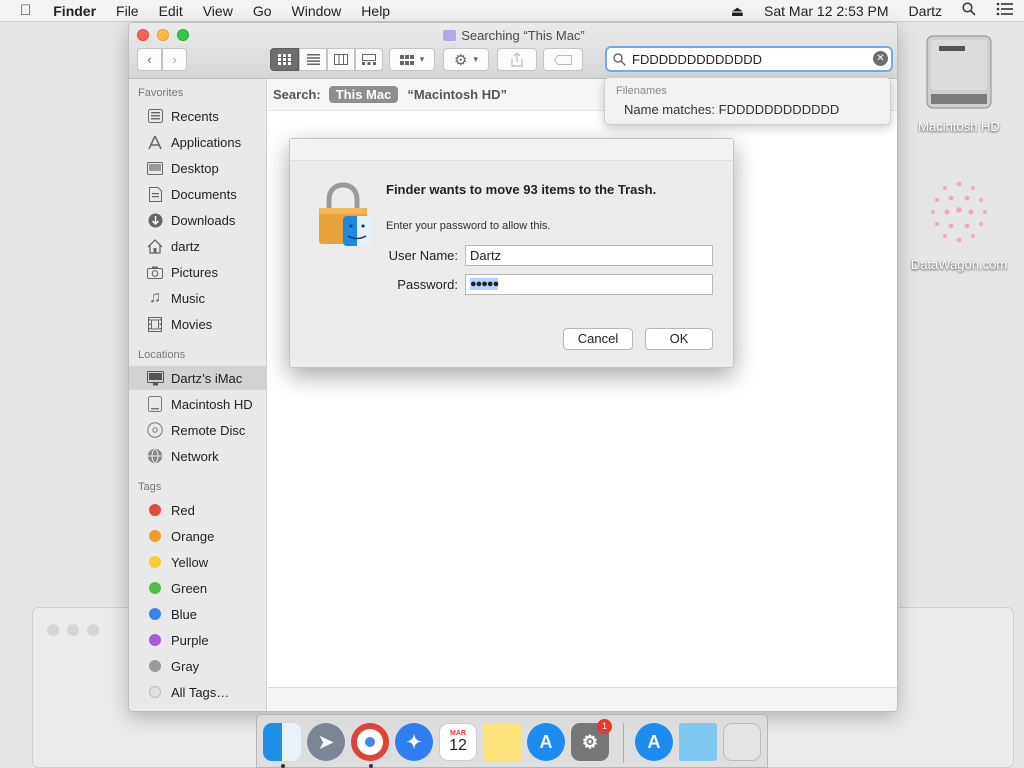 The image size is (1024, 768). Describe the element at coordinates (161, 93) in the screenshot. I see `sidebar-section-favorites: Favorites` at that location.